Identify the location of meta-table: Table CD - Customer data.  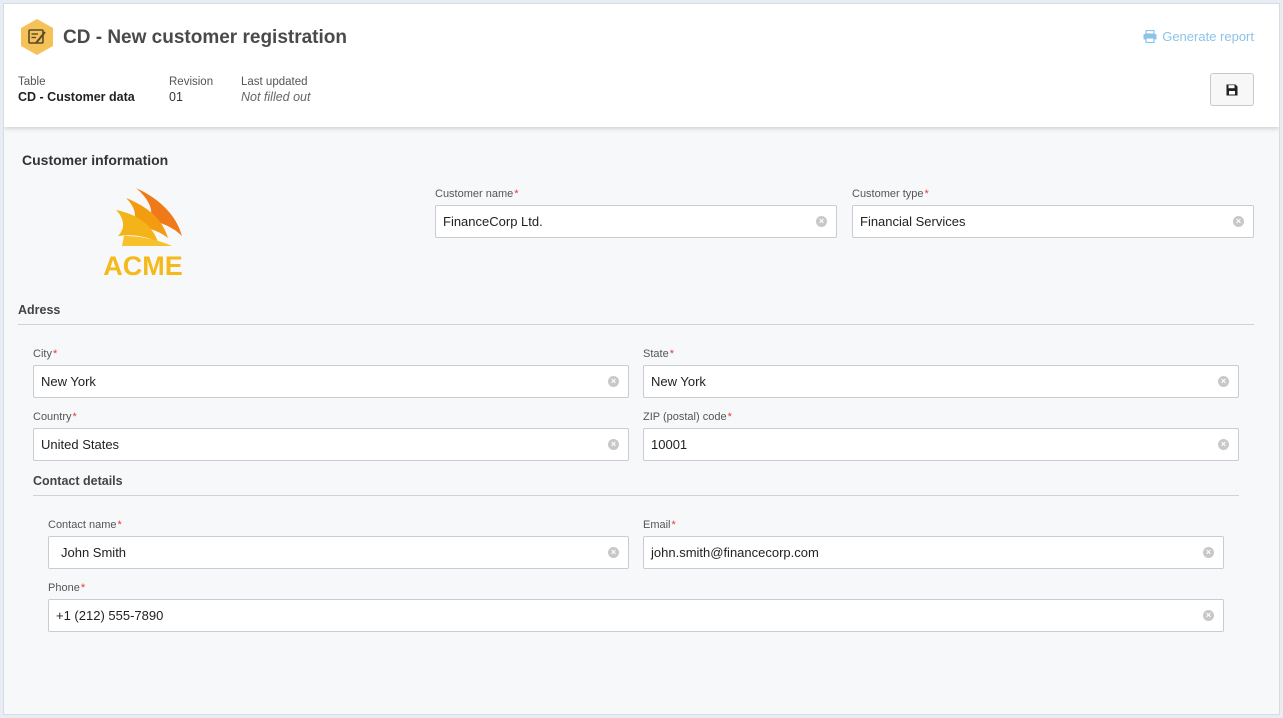
(76, 90).